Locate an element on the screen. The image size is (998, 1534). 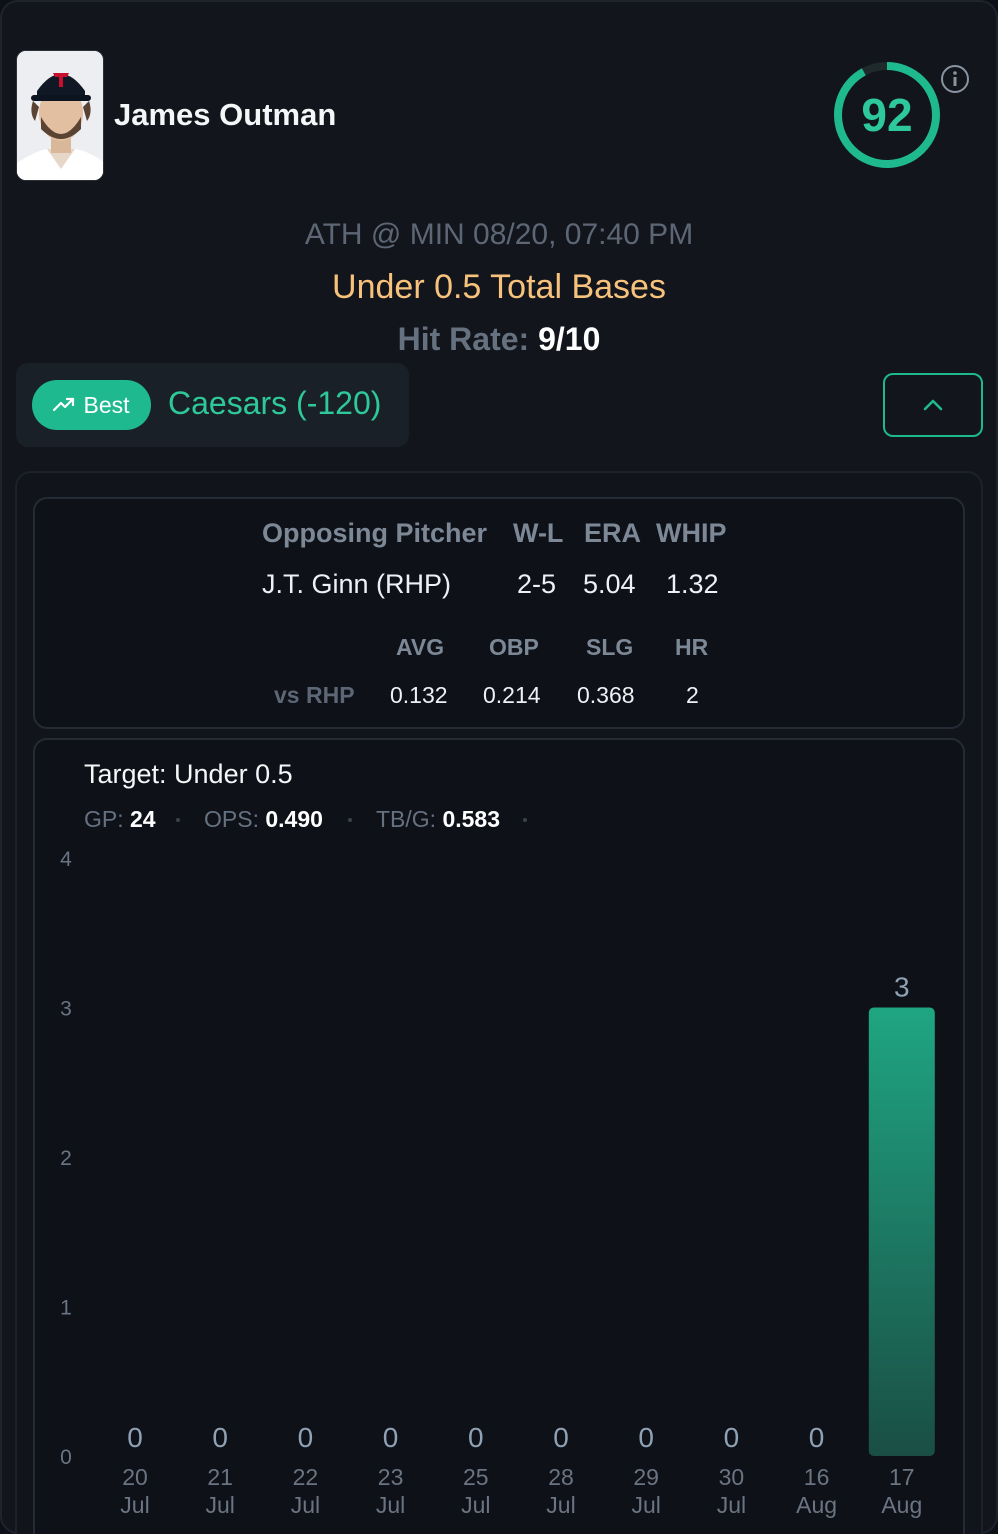
y-tick-label: 2 is located at coordinates (66, 1158).